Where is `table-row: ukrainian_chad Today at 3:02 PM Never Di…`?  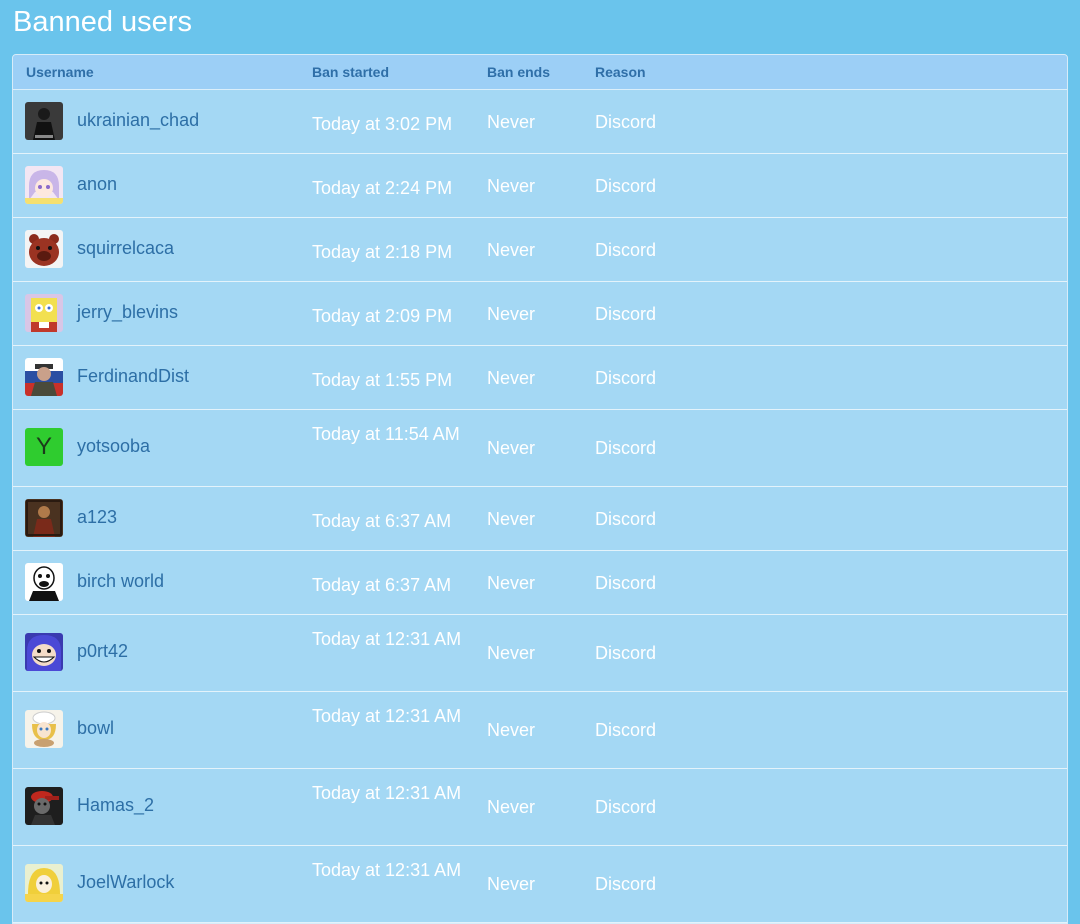 table-row: ukrainian_chad Today at 3:02 PM Never Di… is located at coordinates (540, 122).